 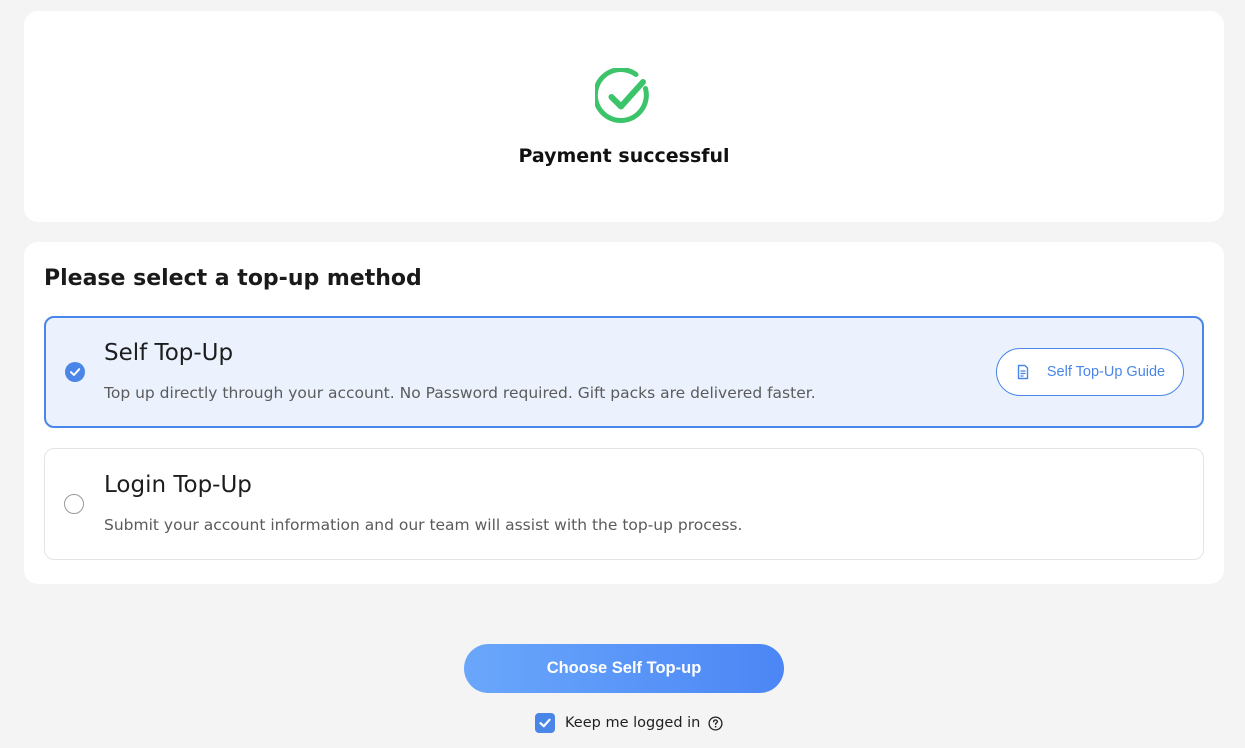 I want to click on guide-button-label: Self Top-Up Guide, so click(x=1106, y=372).